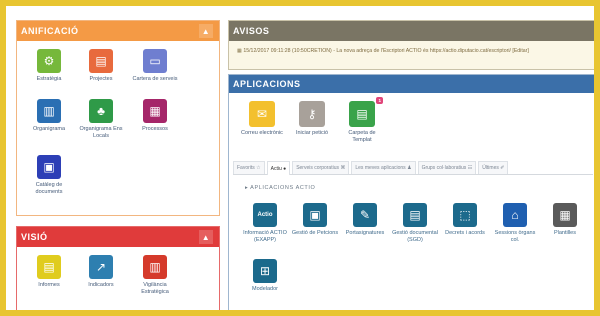 Image resolution: width=600 pixels, height=316 pixels. I want to click on app-label: Gestió documental (SGD), so click(415, 236).